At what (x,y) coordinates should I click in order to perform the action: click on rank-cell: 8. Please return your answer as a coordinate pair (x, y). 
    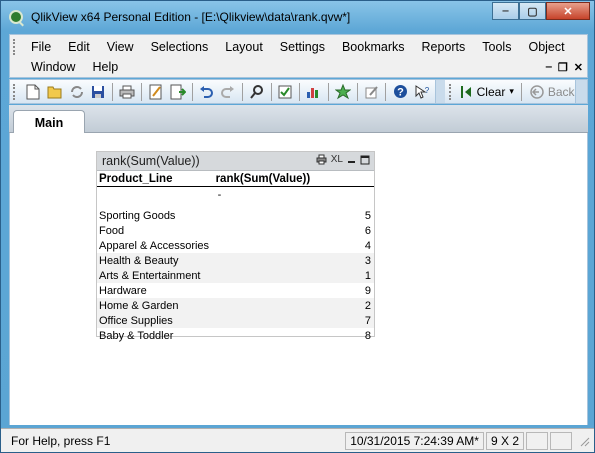
    Looking at the image, I should click on (367, 335).